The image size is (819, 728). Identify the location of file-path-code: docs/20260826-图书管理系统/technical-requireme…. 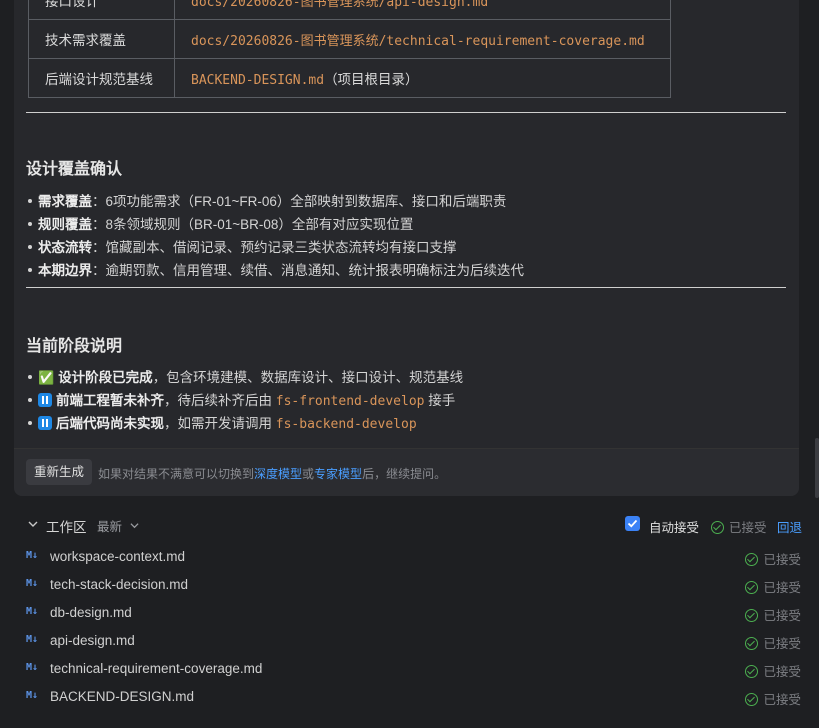
(418, 41).